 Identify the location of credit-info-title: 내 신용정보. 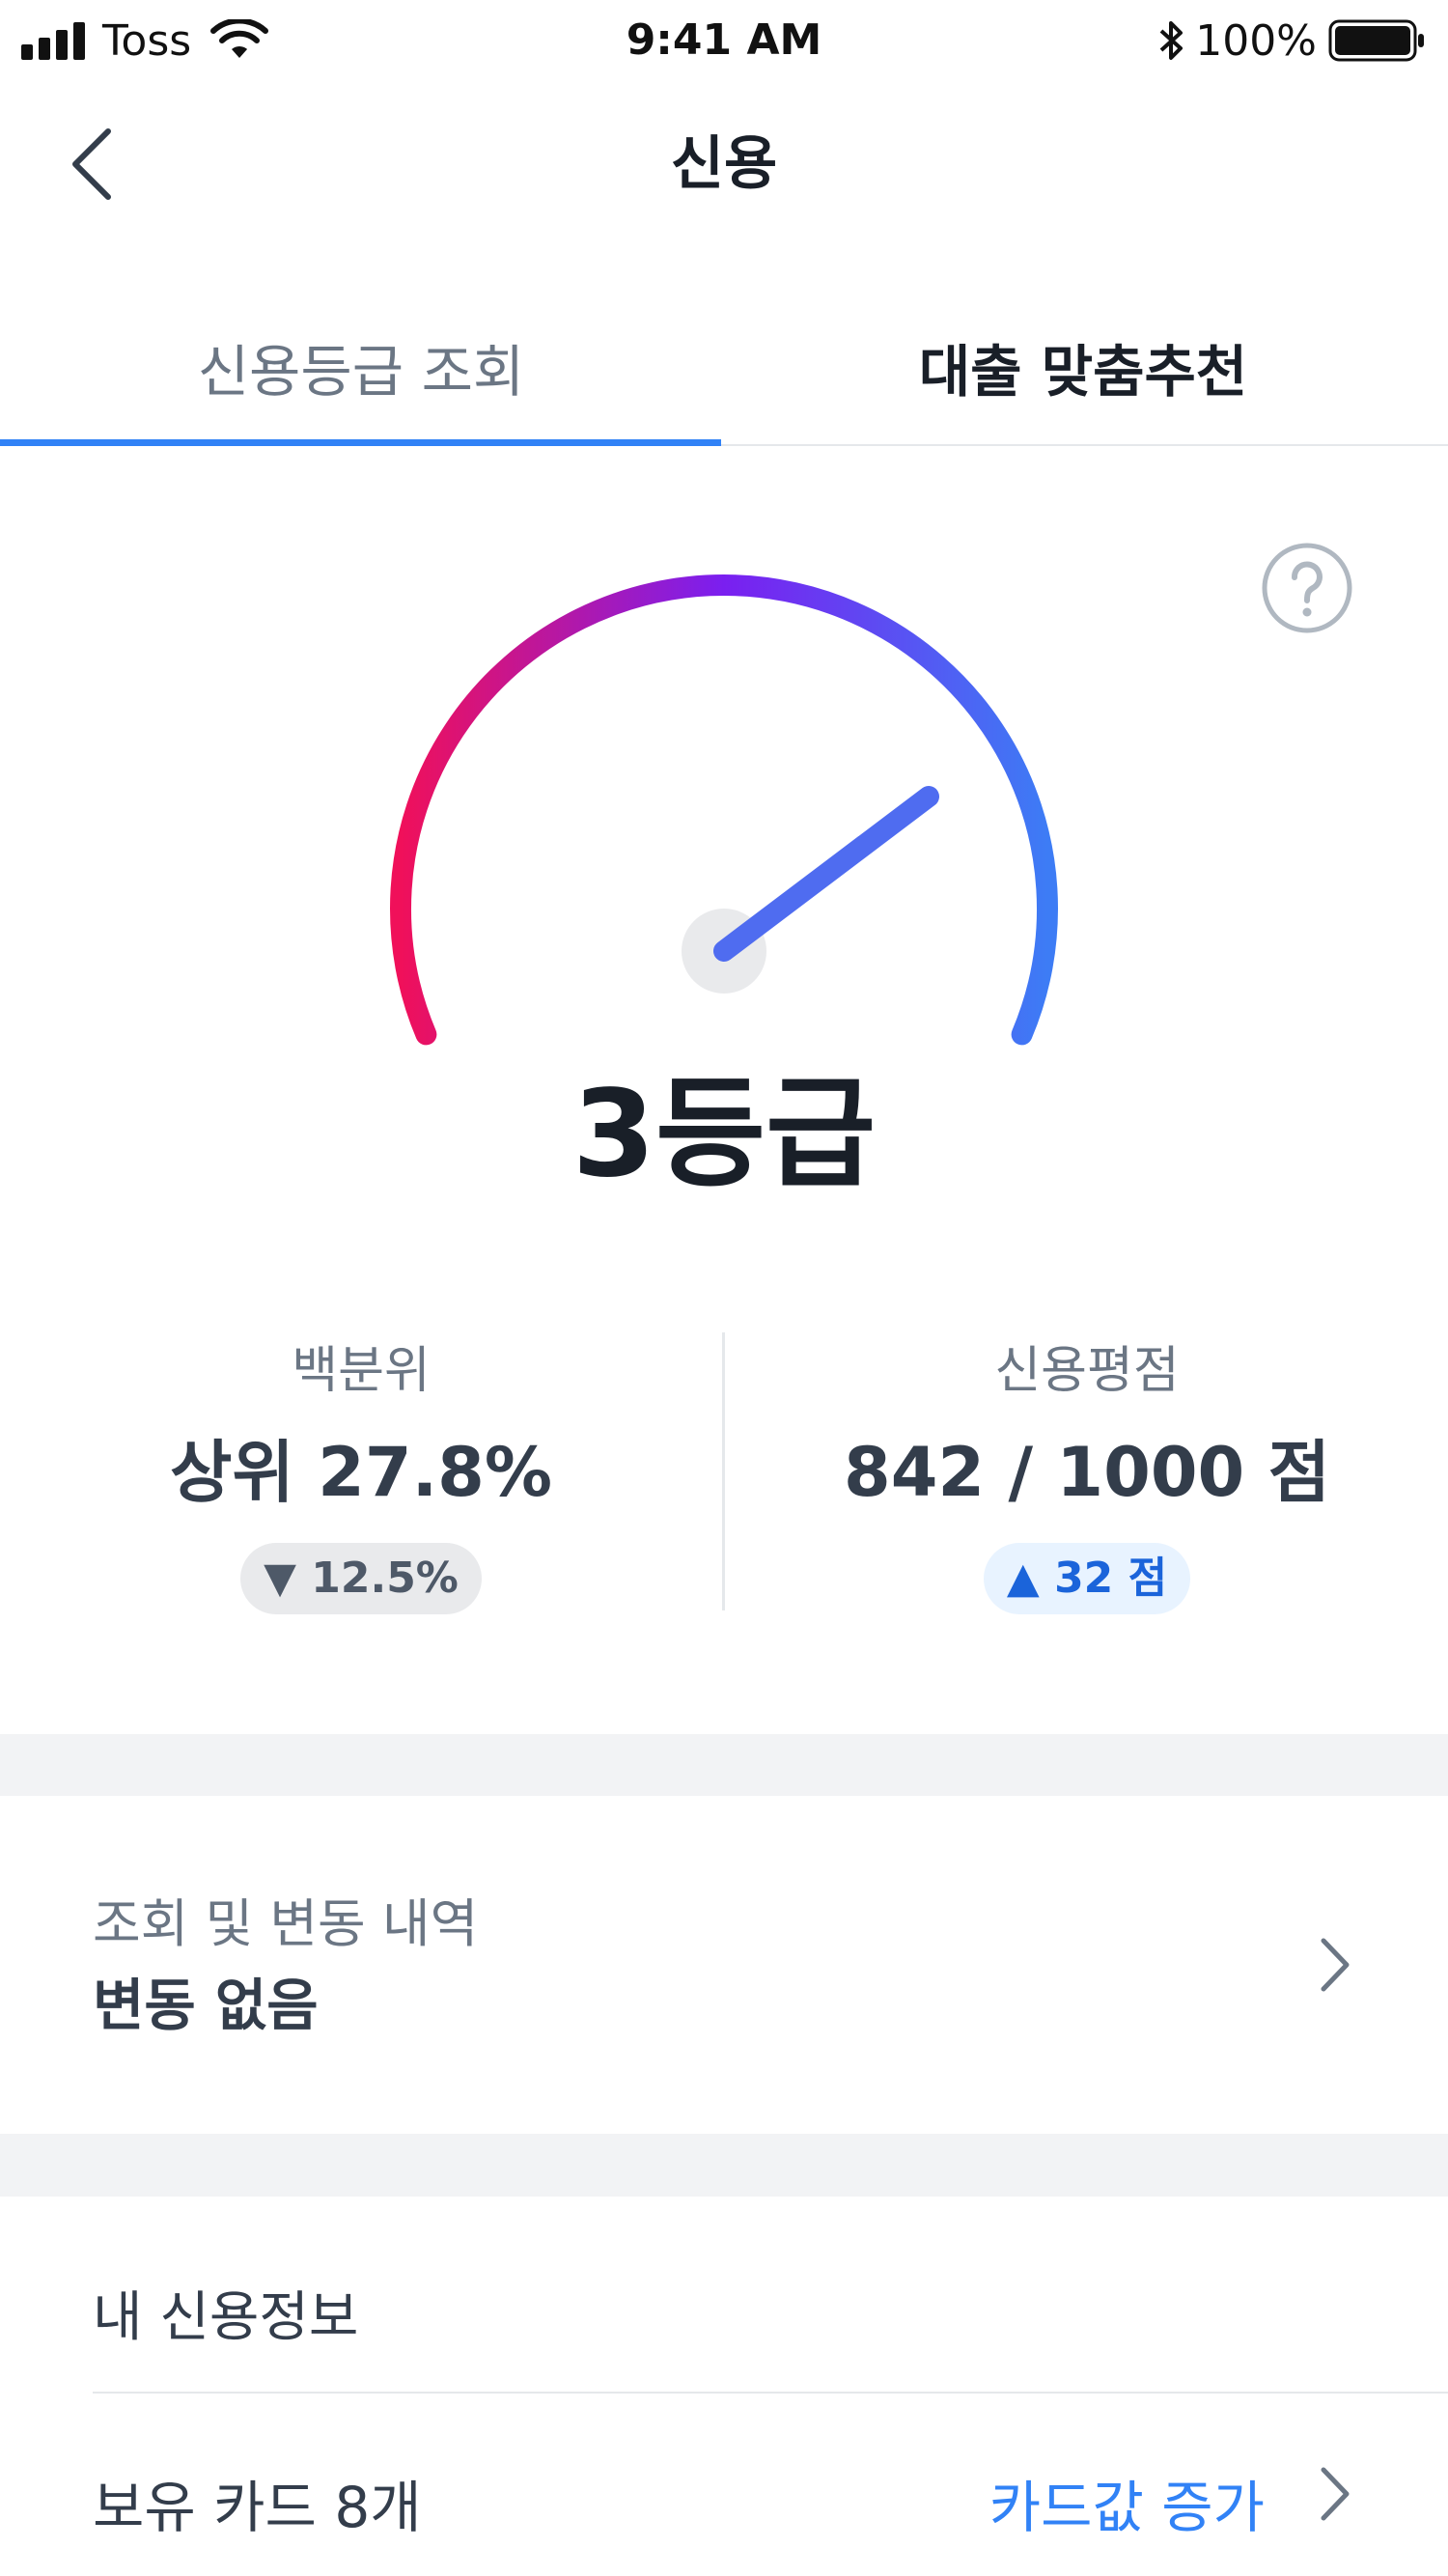
(226, 2318).